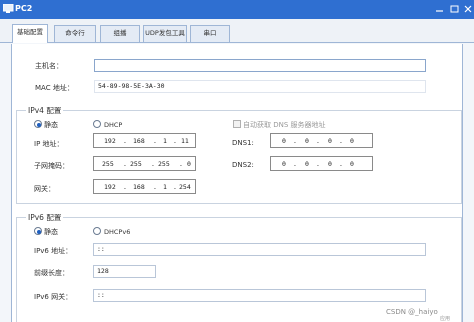  I want to click on ipv4-section-title: IPv4 配置, so click(45, 110).